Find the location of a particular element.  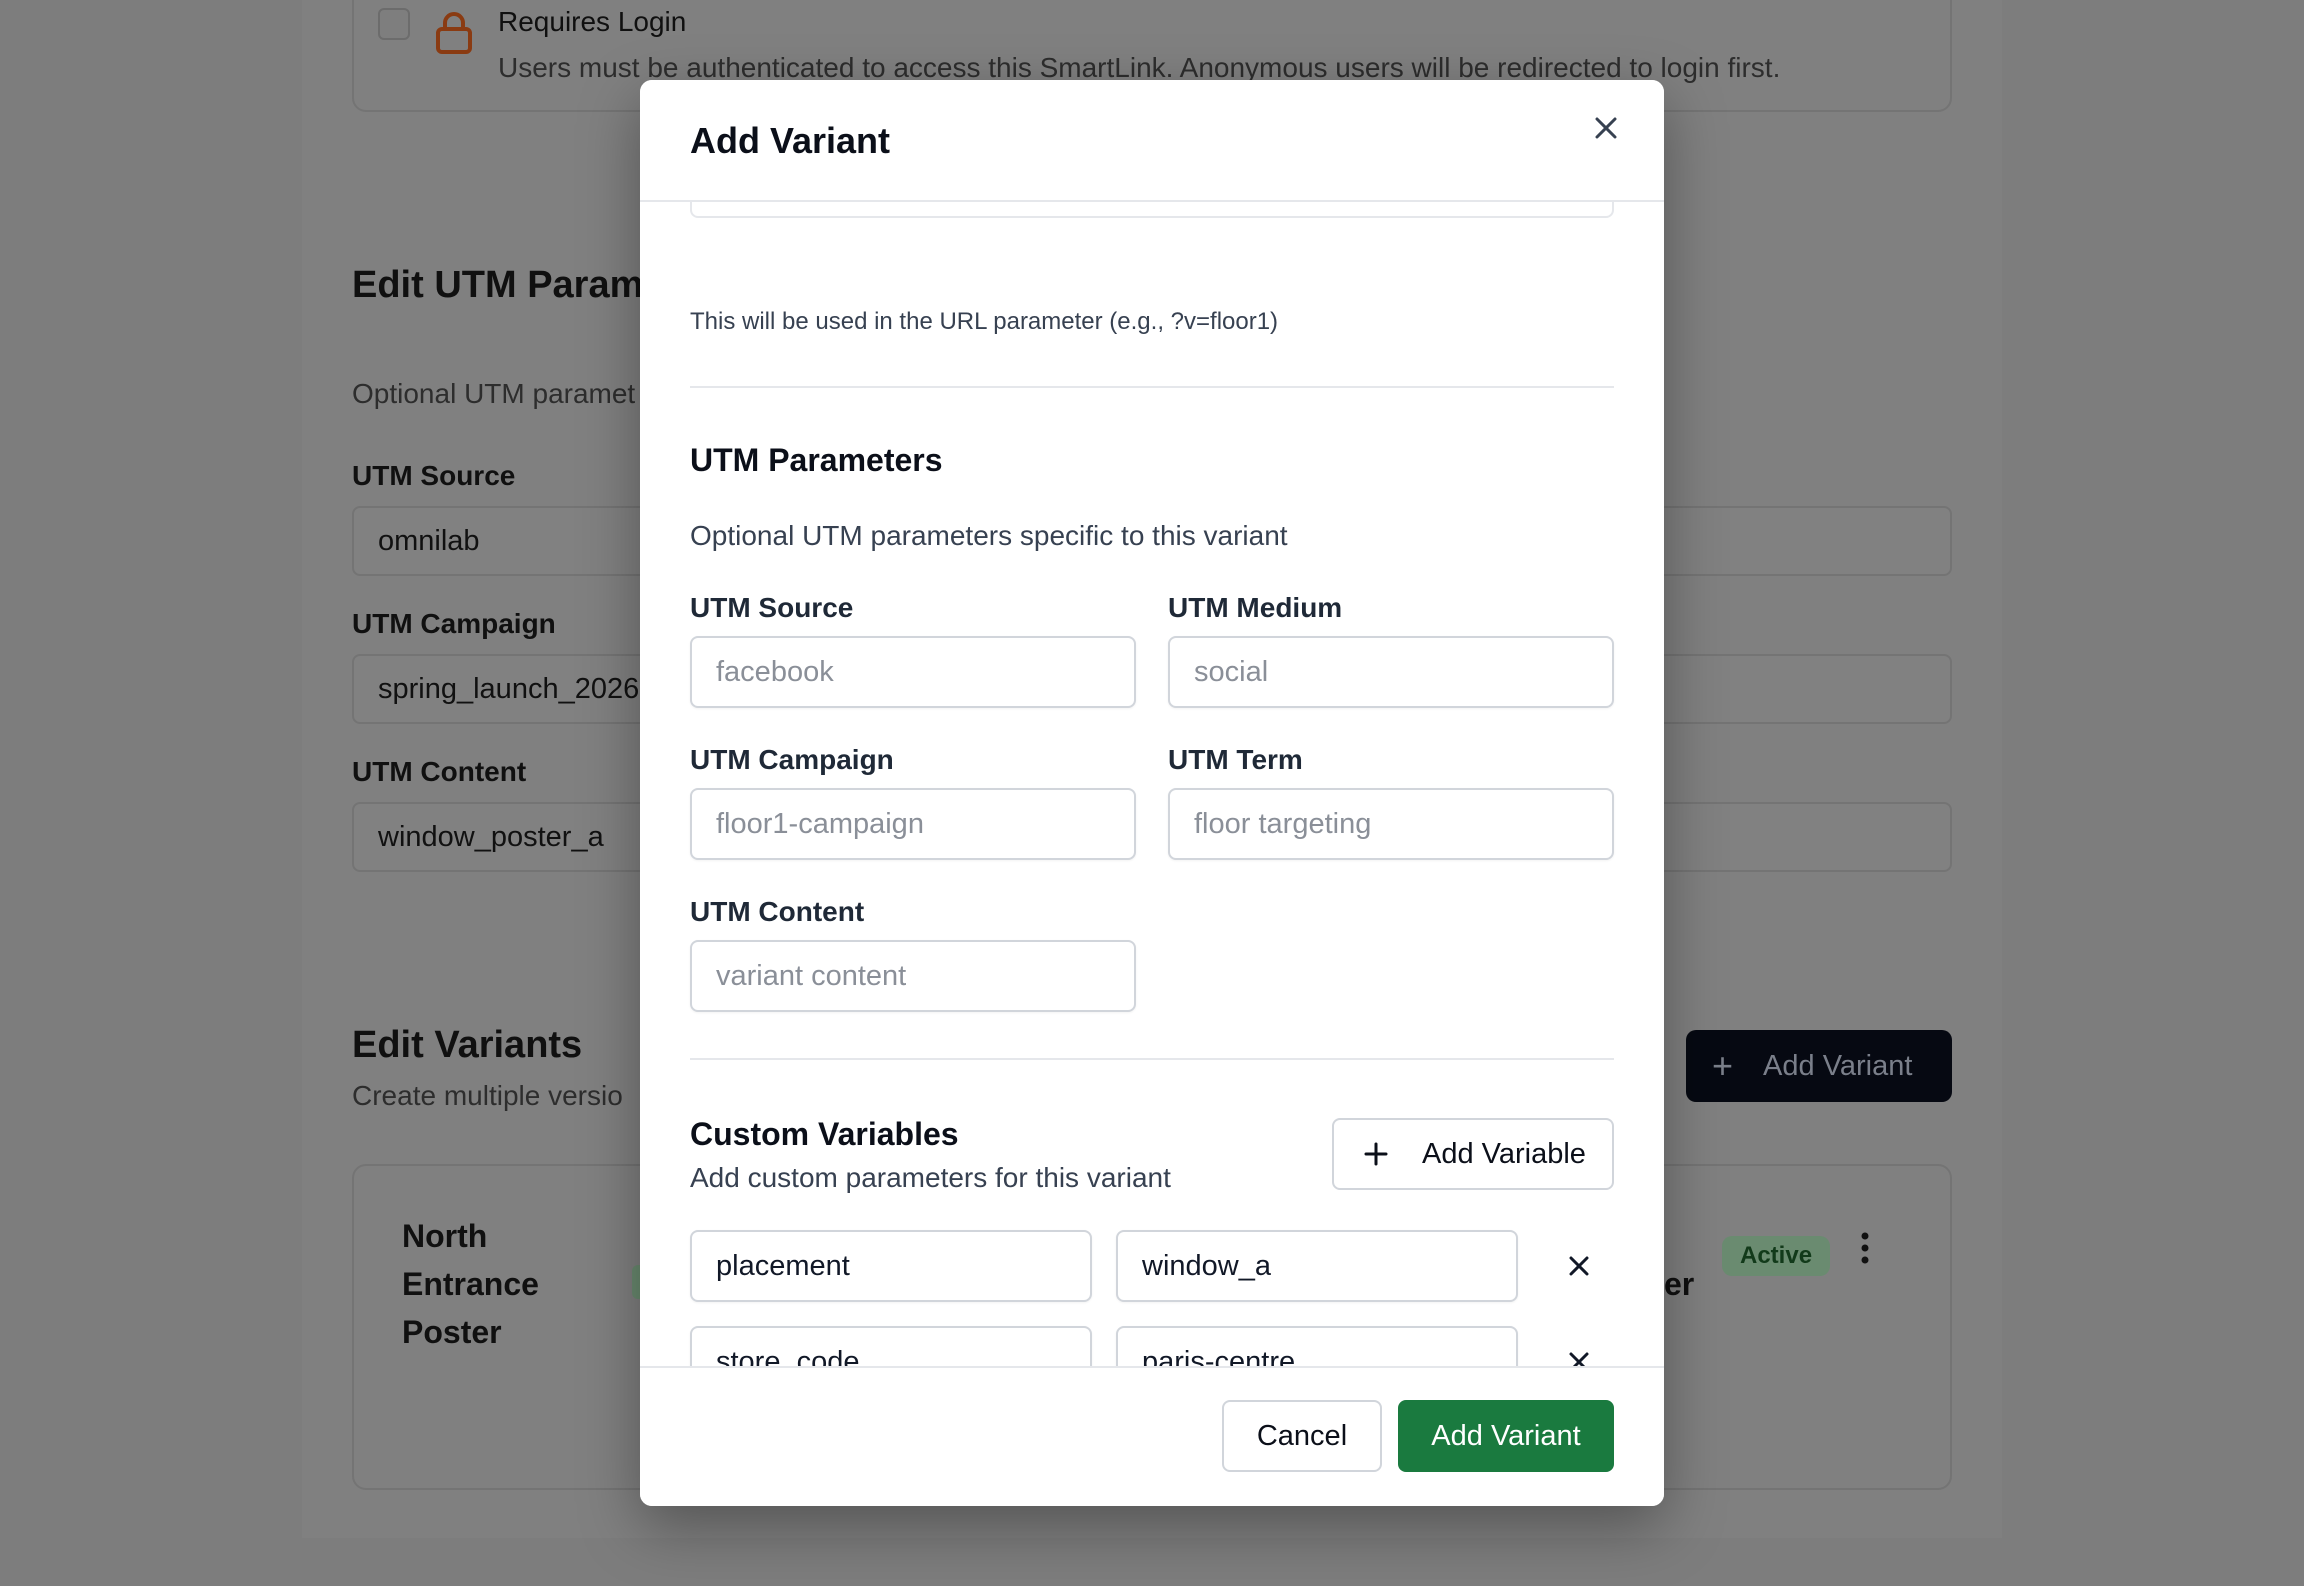

utm-campaign-input is located at coordinates (913, 824).